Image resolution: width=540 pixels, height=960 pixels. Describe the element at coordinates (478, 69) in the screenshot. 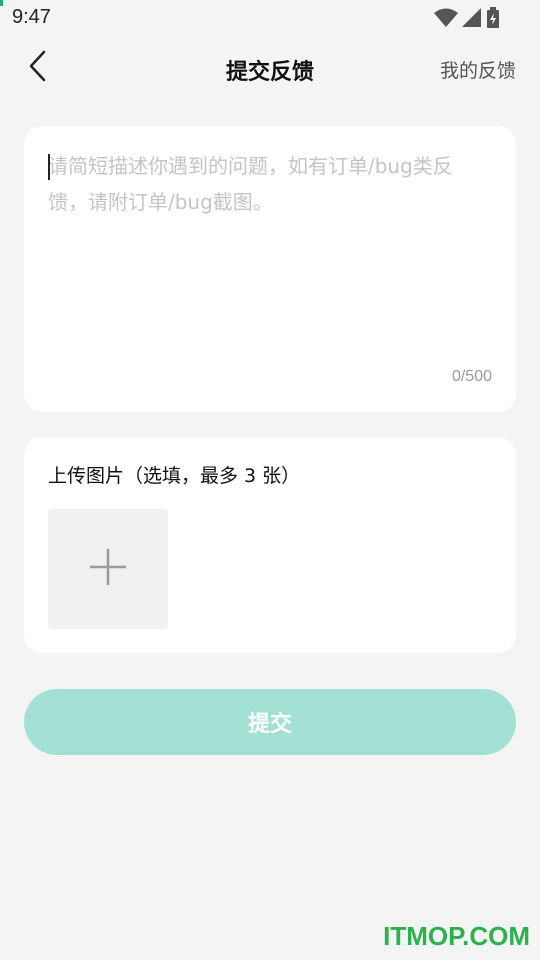

I see `my-feedback-link: 我的反馈` at that location.